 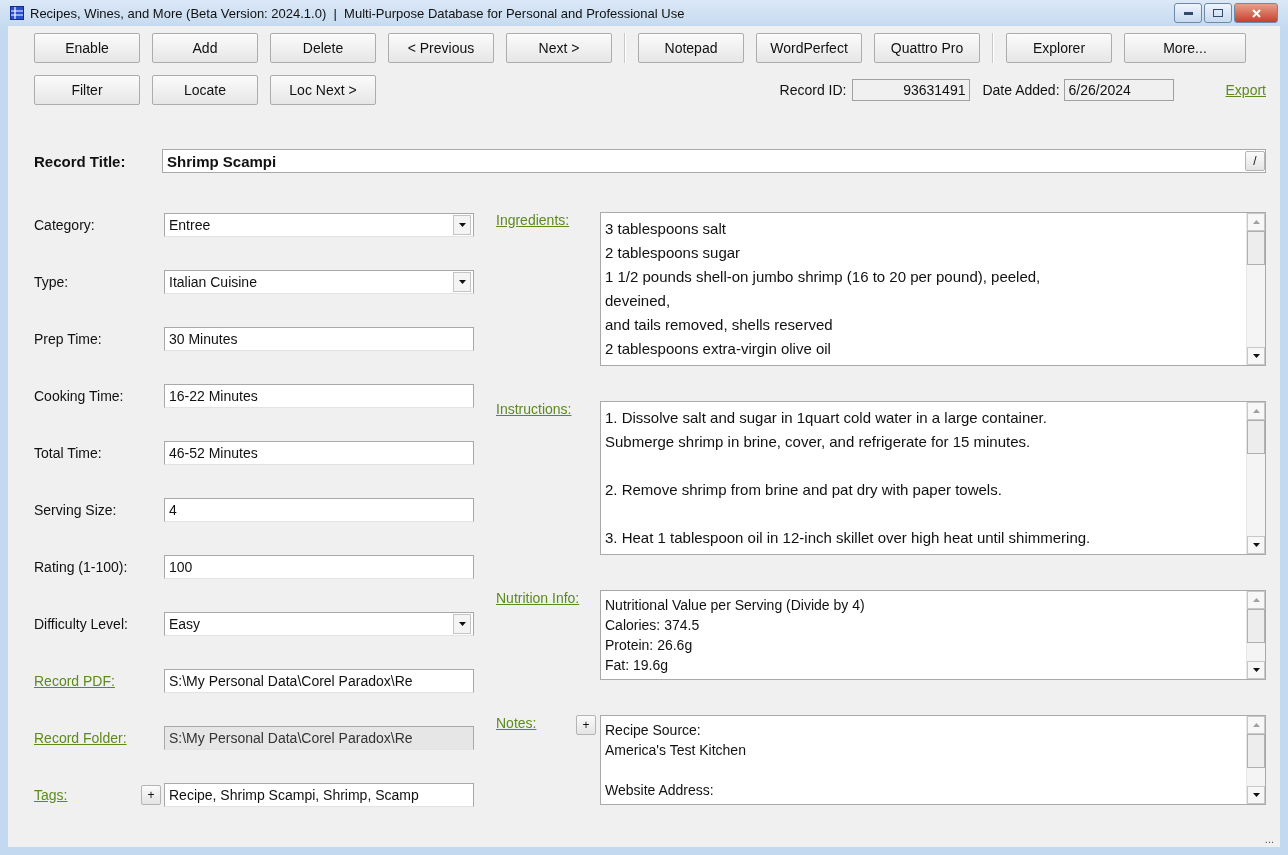 What do you see at coordinates (660, 790) in the screenshot?
I see `memo-line: Website Address:` at bounding box center [660, 790].